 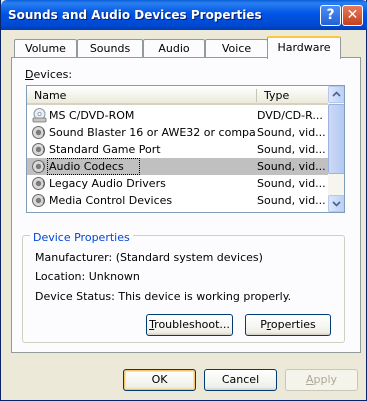 What do you see at coordinates (86, 166) in the screenshot?
I see `device-name: Audio Codecs` at bounding box center [86, 166].